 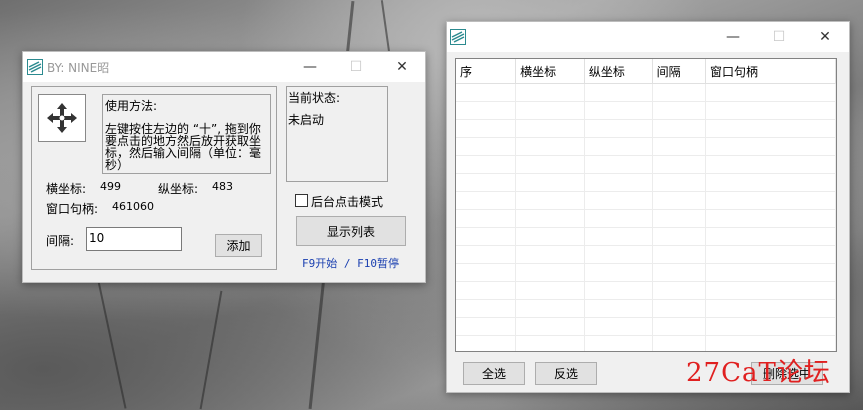 I want to click on maximize-icon: ☐, so click(x=356, y=67).